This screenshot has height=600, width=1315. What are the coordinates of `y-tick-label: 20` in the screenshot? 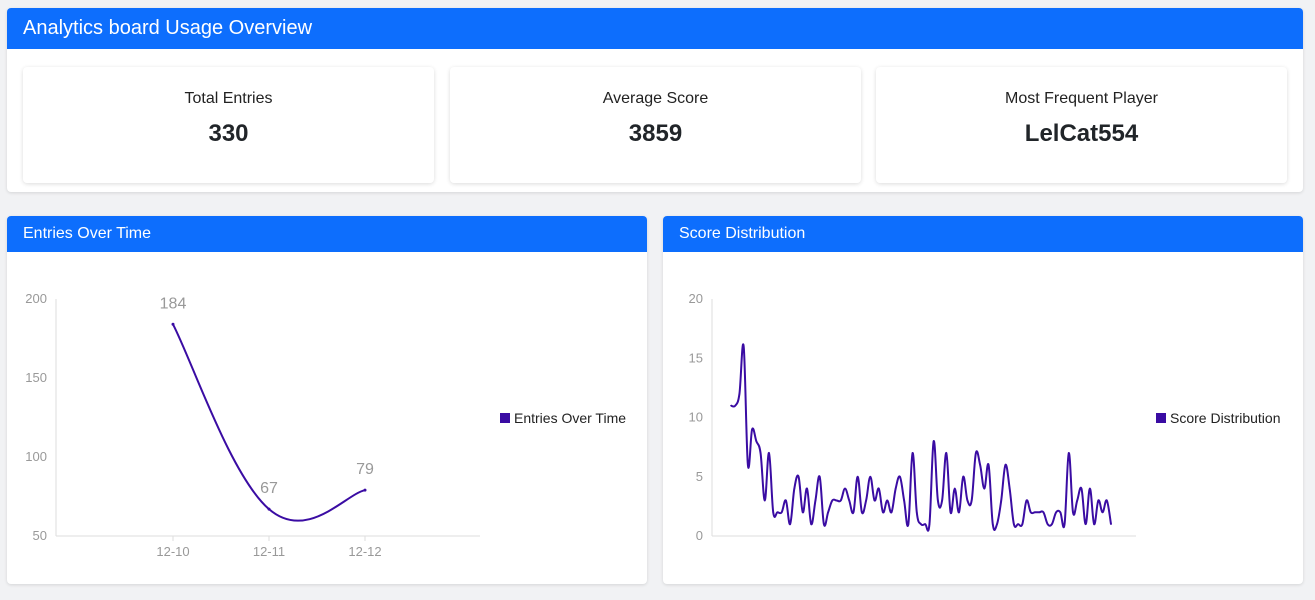 It's located at (696, 298).